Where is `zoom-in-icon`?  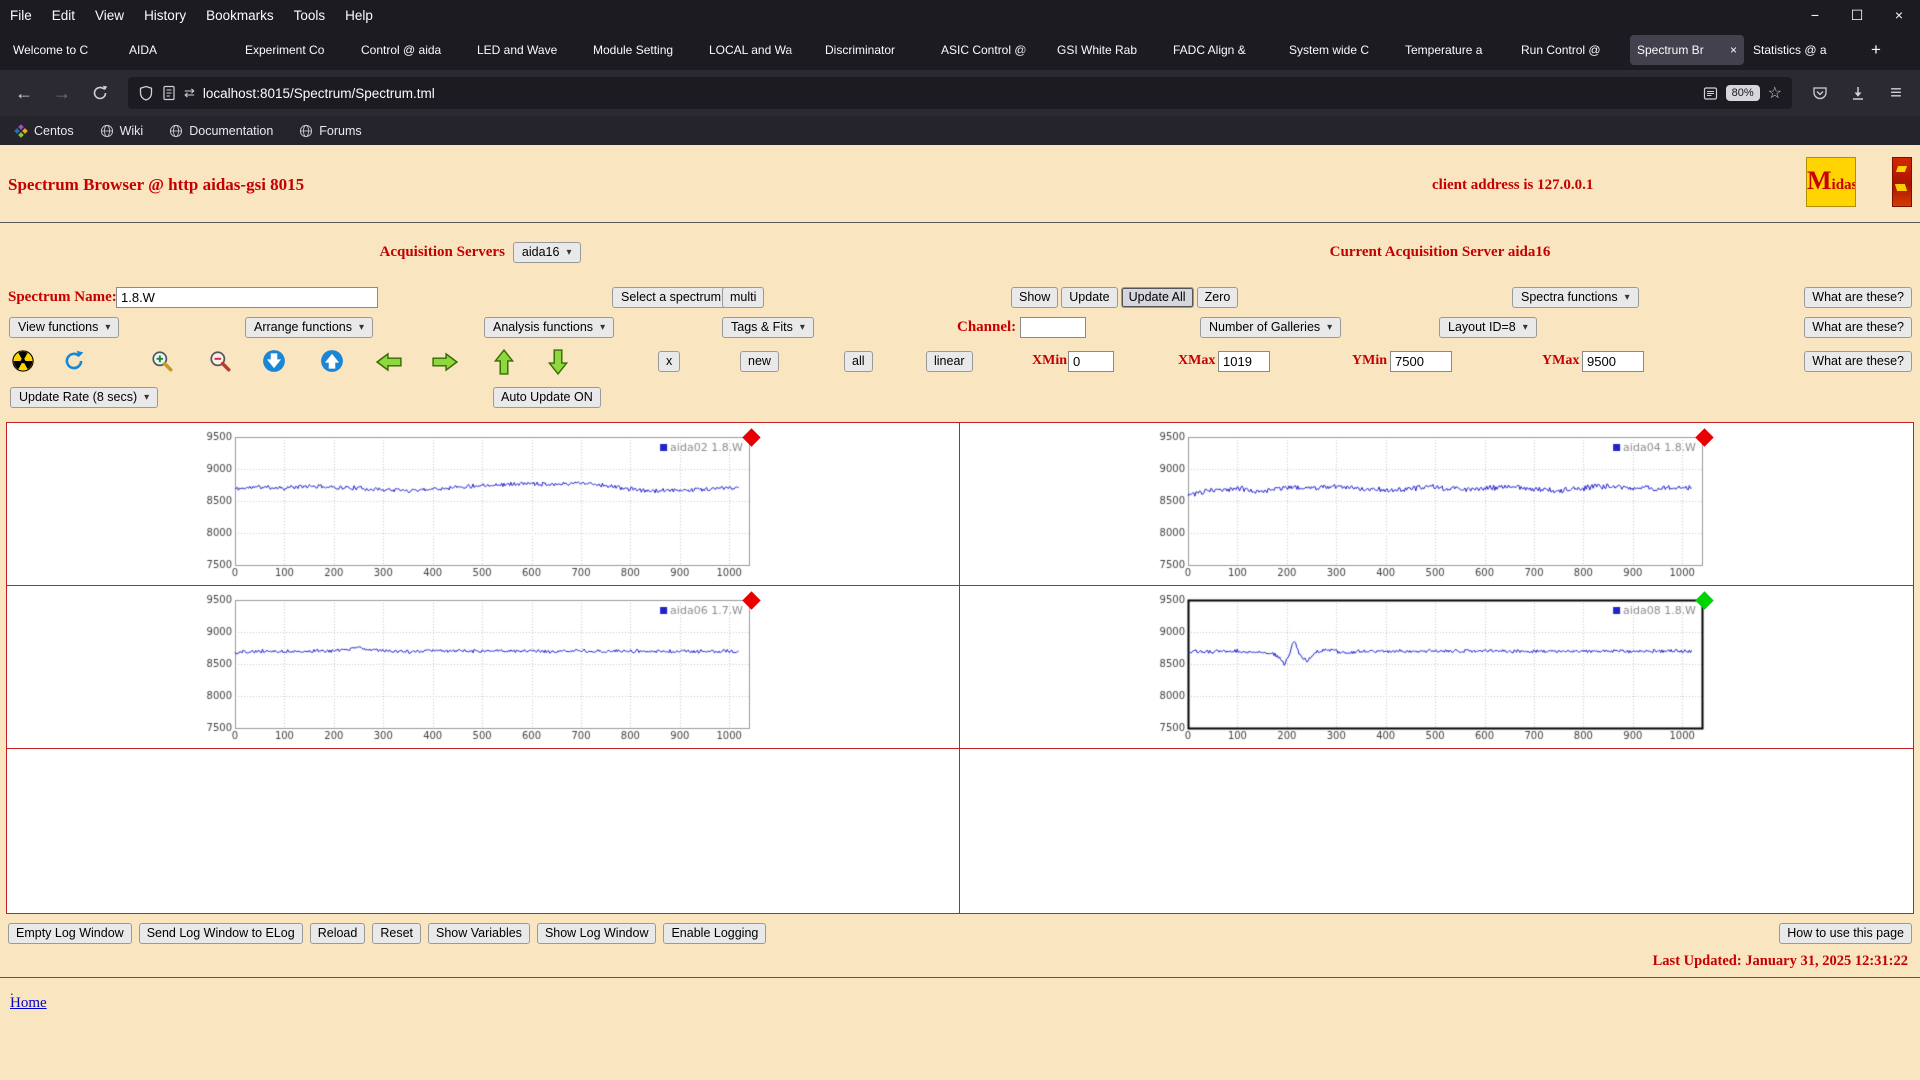 zoom-in-icon is located at coordinates (162, 361).